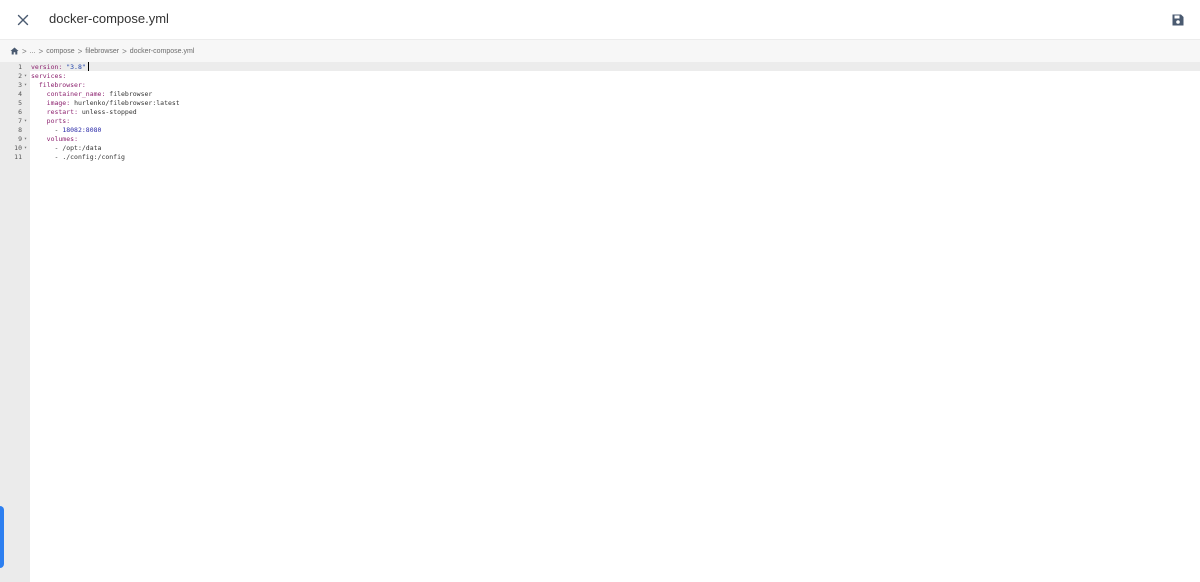  I want to click on yaml-key: volumes, so click(60, 139).